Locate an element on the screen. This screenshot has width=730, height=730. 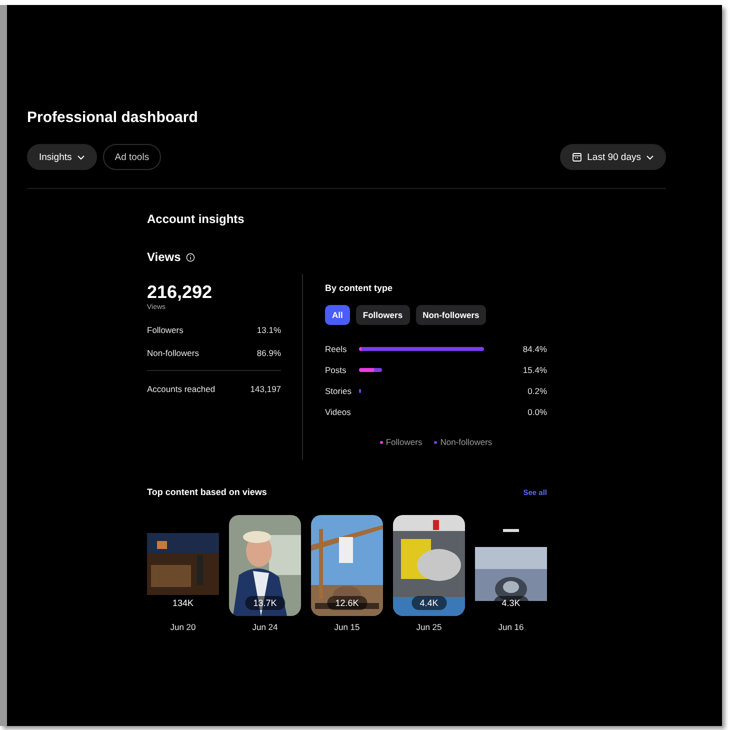
chart-title: By content type is located at coordinates (359, 288).